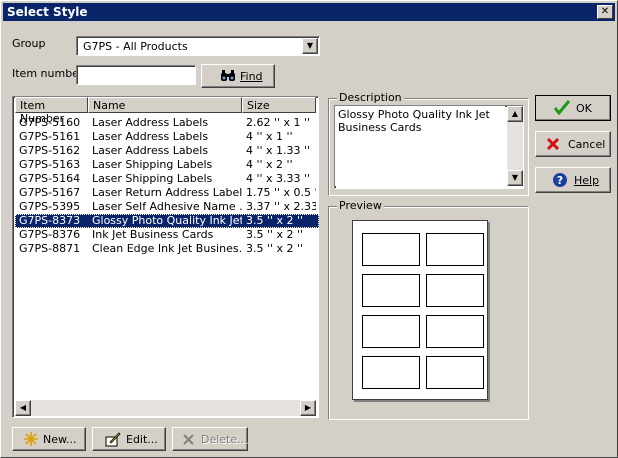  What do you see at coordinates (198, 46) in the screenshot?
I see `group-select: G7PS - All Products ▼` at bounding box center [198, 46].